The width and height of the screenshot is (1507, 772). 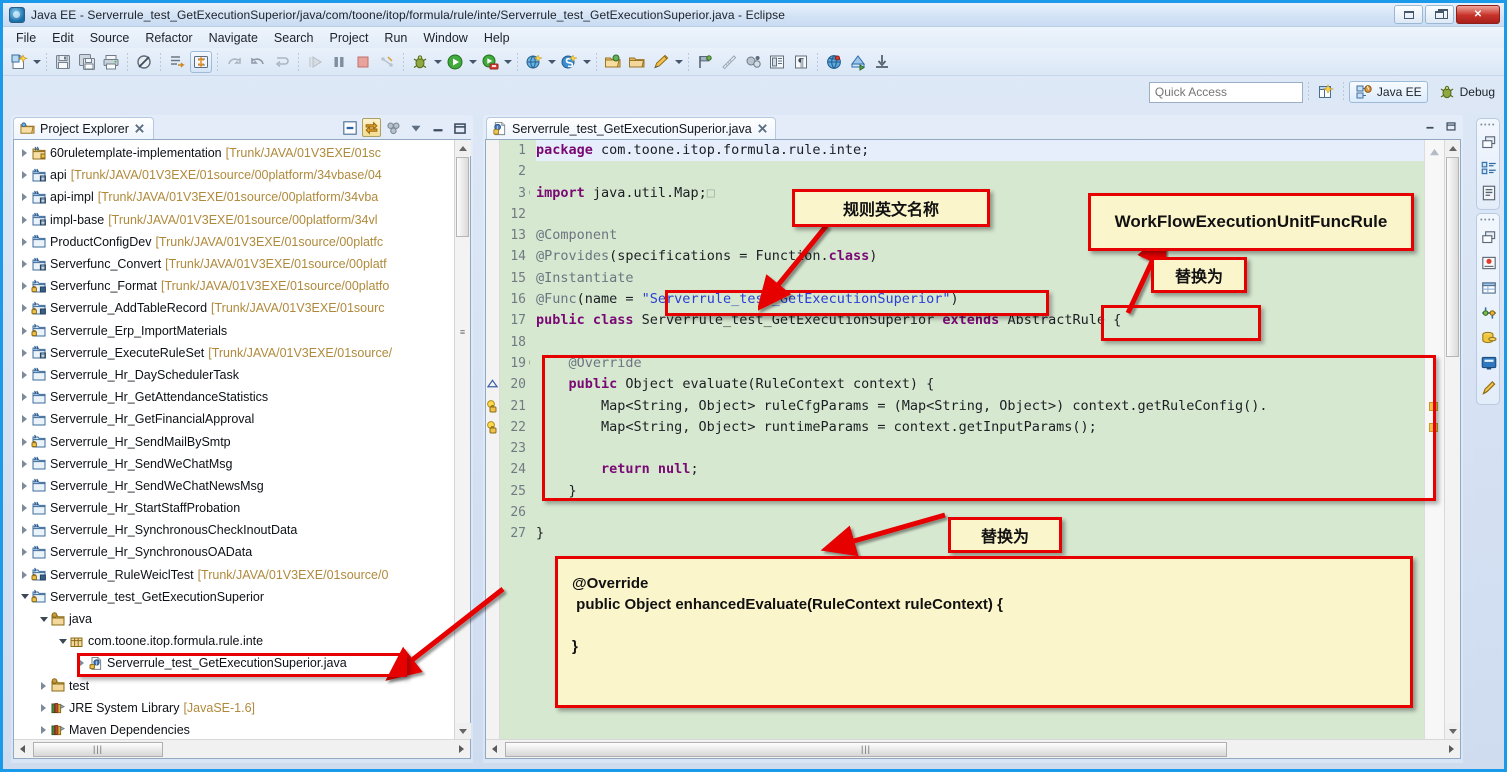 I want to click on expand-arrow-open-icon, so click(x=62, y=641).